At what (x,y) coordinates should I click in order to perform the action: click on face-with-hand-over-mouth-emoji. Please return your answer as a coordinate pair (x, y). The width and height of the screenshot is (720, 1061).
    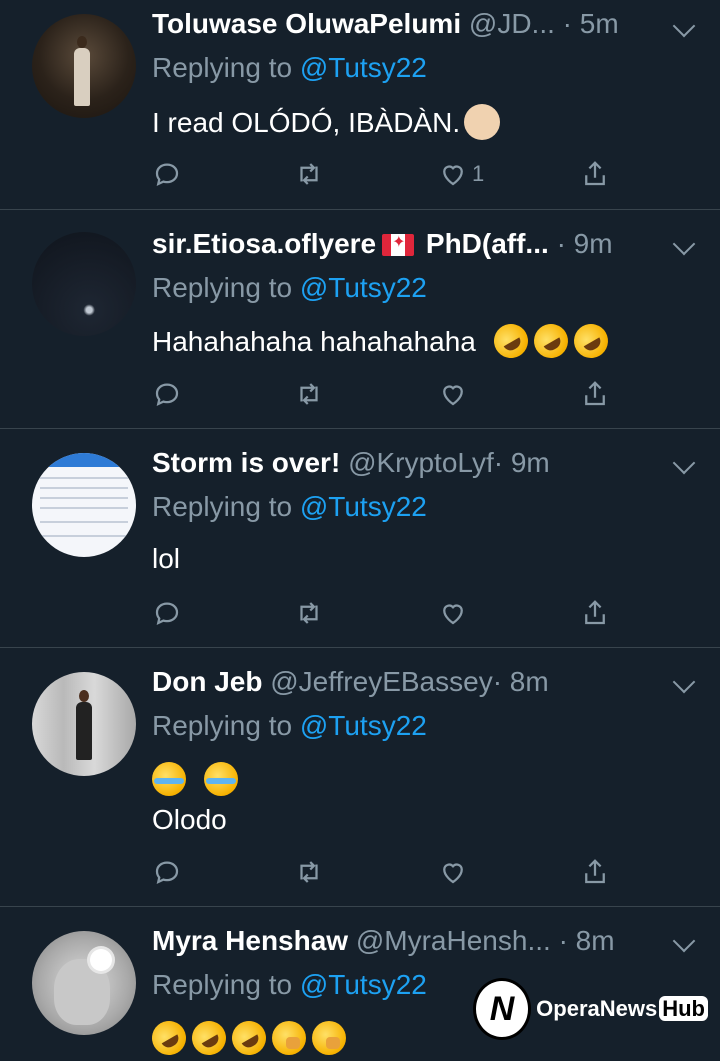
    Looking at the image, I should click on (289, 1038).